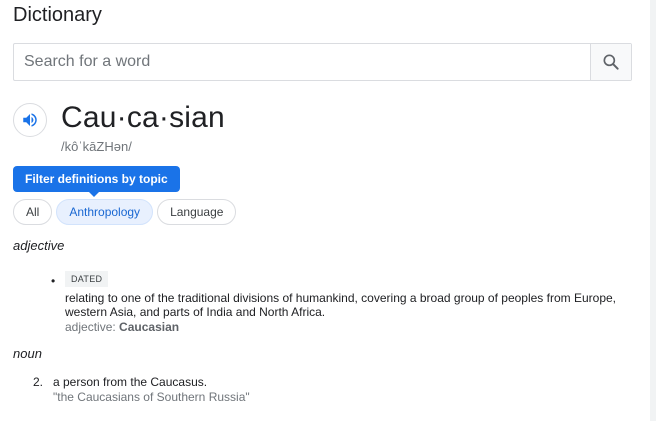 This screenshot has height=421, width=656. What do you see at coordinates (143, 117) in the screenshot?
I see `headword: Cau·ca·sian` at bounding box center [143, 117].